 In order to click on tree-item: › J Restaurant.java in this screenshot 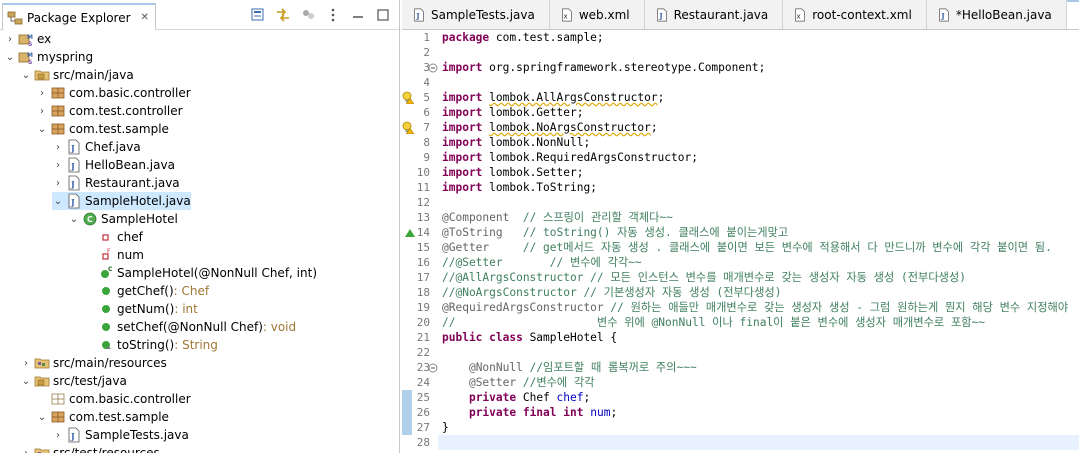, I will do `click(116, 183)`.